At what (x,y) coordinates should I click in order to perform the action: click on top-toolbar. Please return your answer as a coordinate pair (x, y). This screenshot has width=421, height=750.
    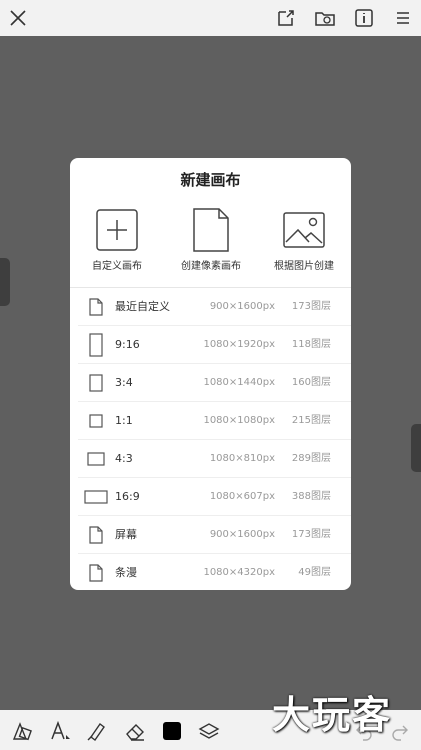
    Looking at the image, I should click on (210, 18).